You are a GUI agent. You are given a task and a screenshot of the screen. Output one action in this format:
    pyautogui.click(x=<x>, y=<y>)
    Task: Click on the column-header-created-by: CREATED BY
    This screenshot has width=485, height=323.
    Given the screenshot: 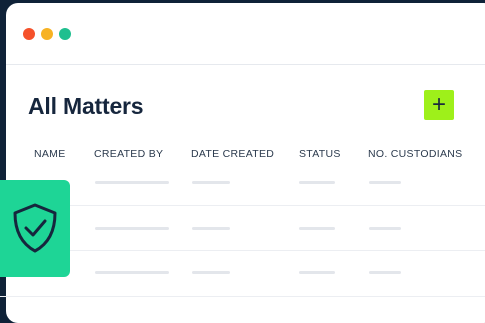 What is the action you would take?
    pyautogui.click(x=128, y=154)
    